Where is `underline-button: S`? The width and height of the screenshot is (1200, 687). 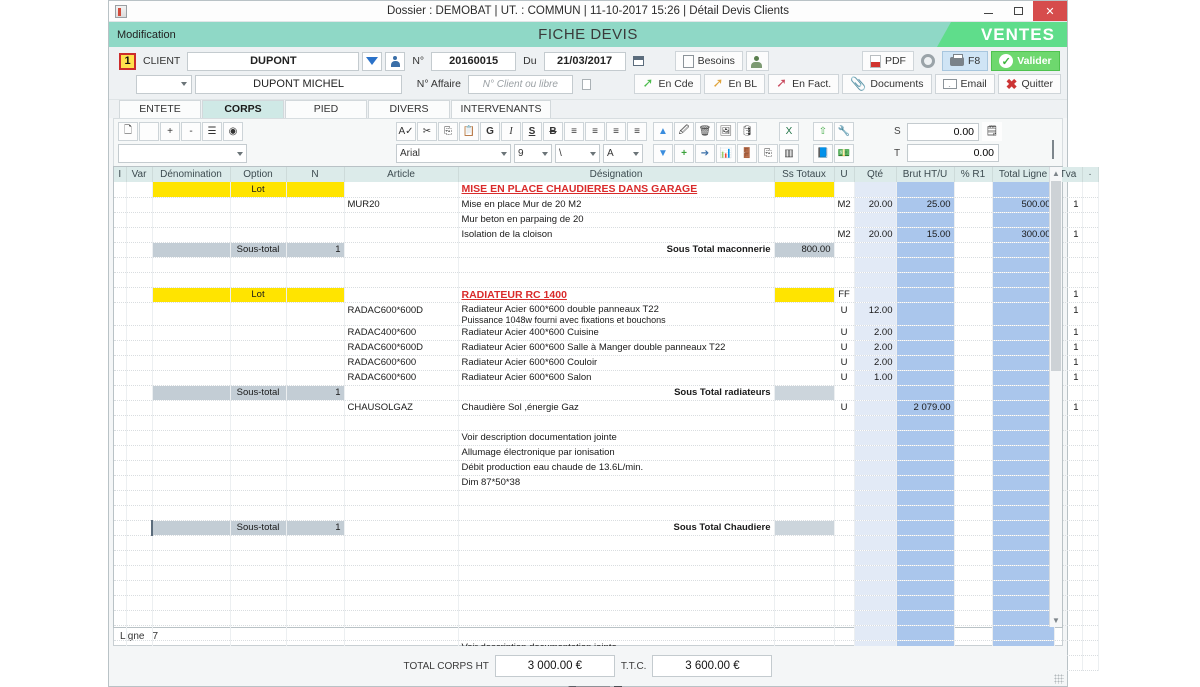 underline-button: S is located at coordinates (532, 131).